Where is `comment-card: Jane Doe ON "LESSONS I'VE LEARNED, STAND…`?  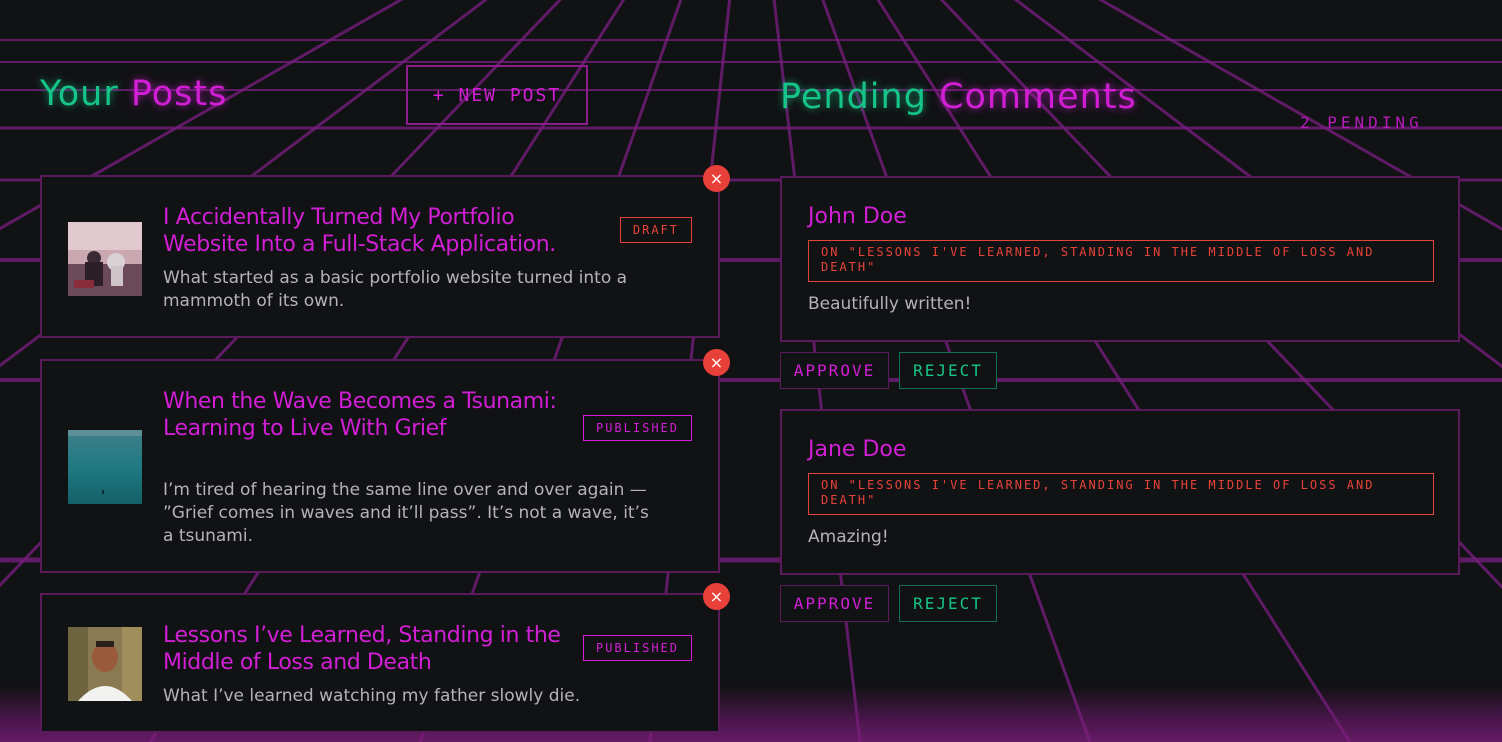 comment-card: Jane Doe ON "LESSONS I'VE LEARNED, STAND… is located at coordinates (1120, 492).